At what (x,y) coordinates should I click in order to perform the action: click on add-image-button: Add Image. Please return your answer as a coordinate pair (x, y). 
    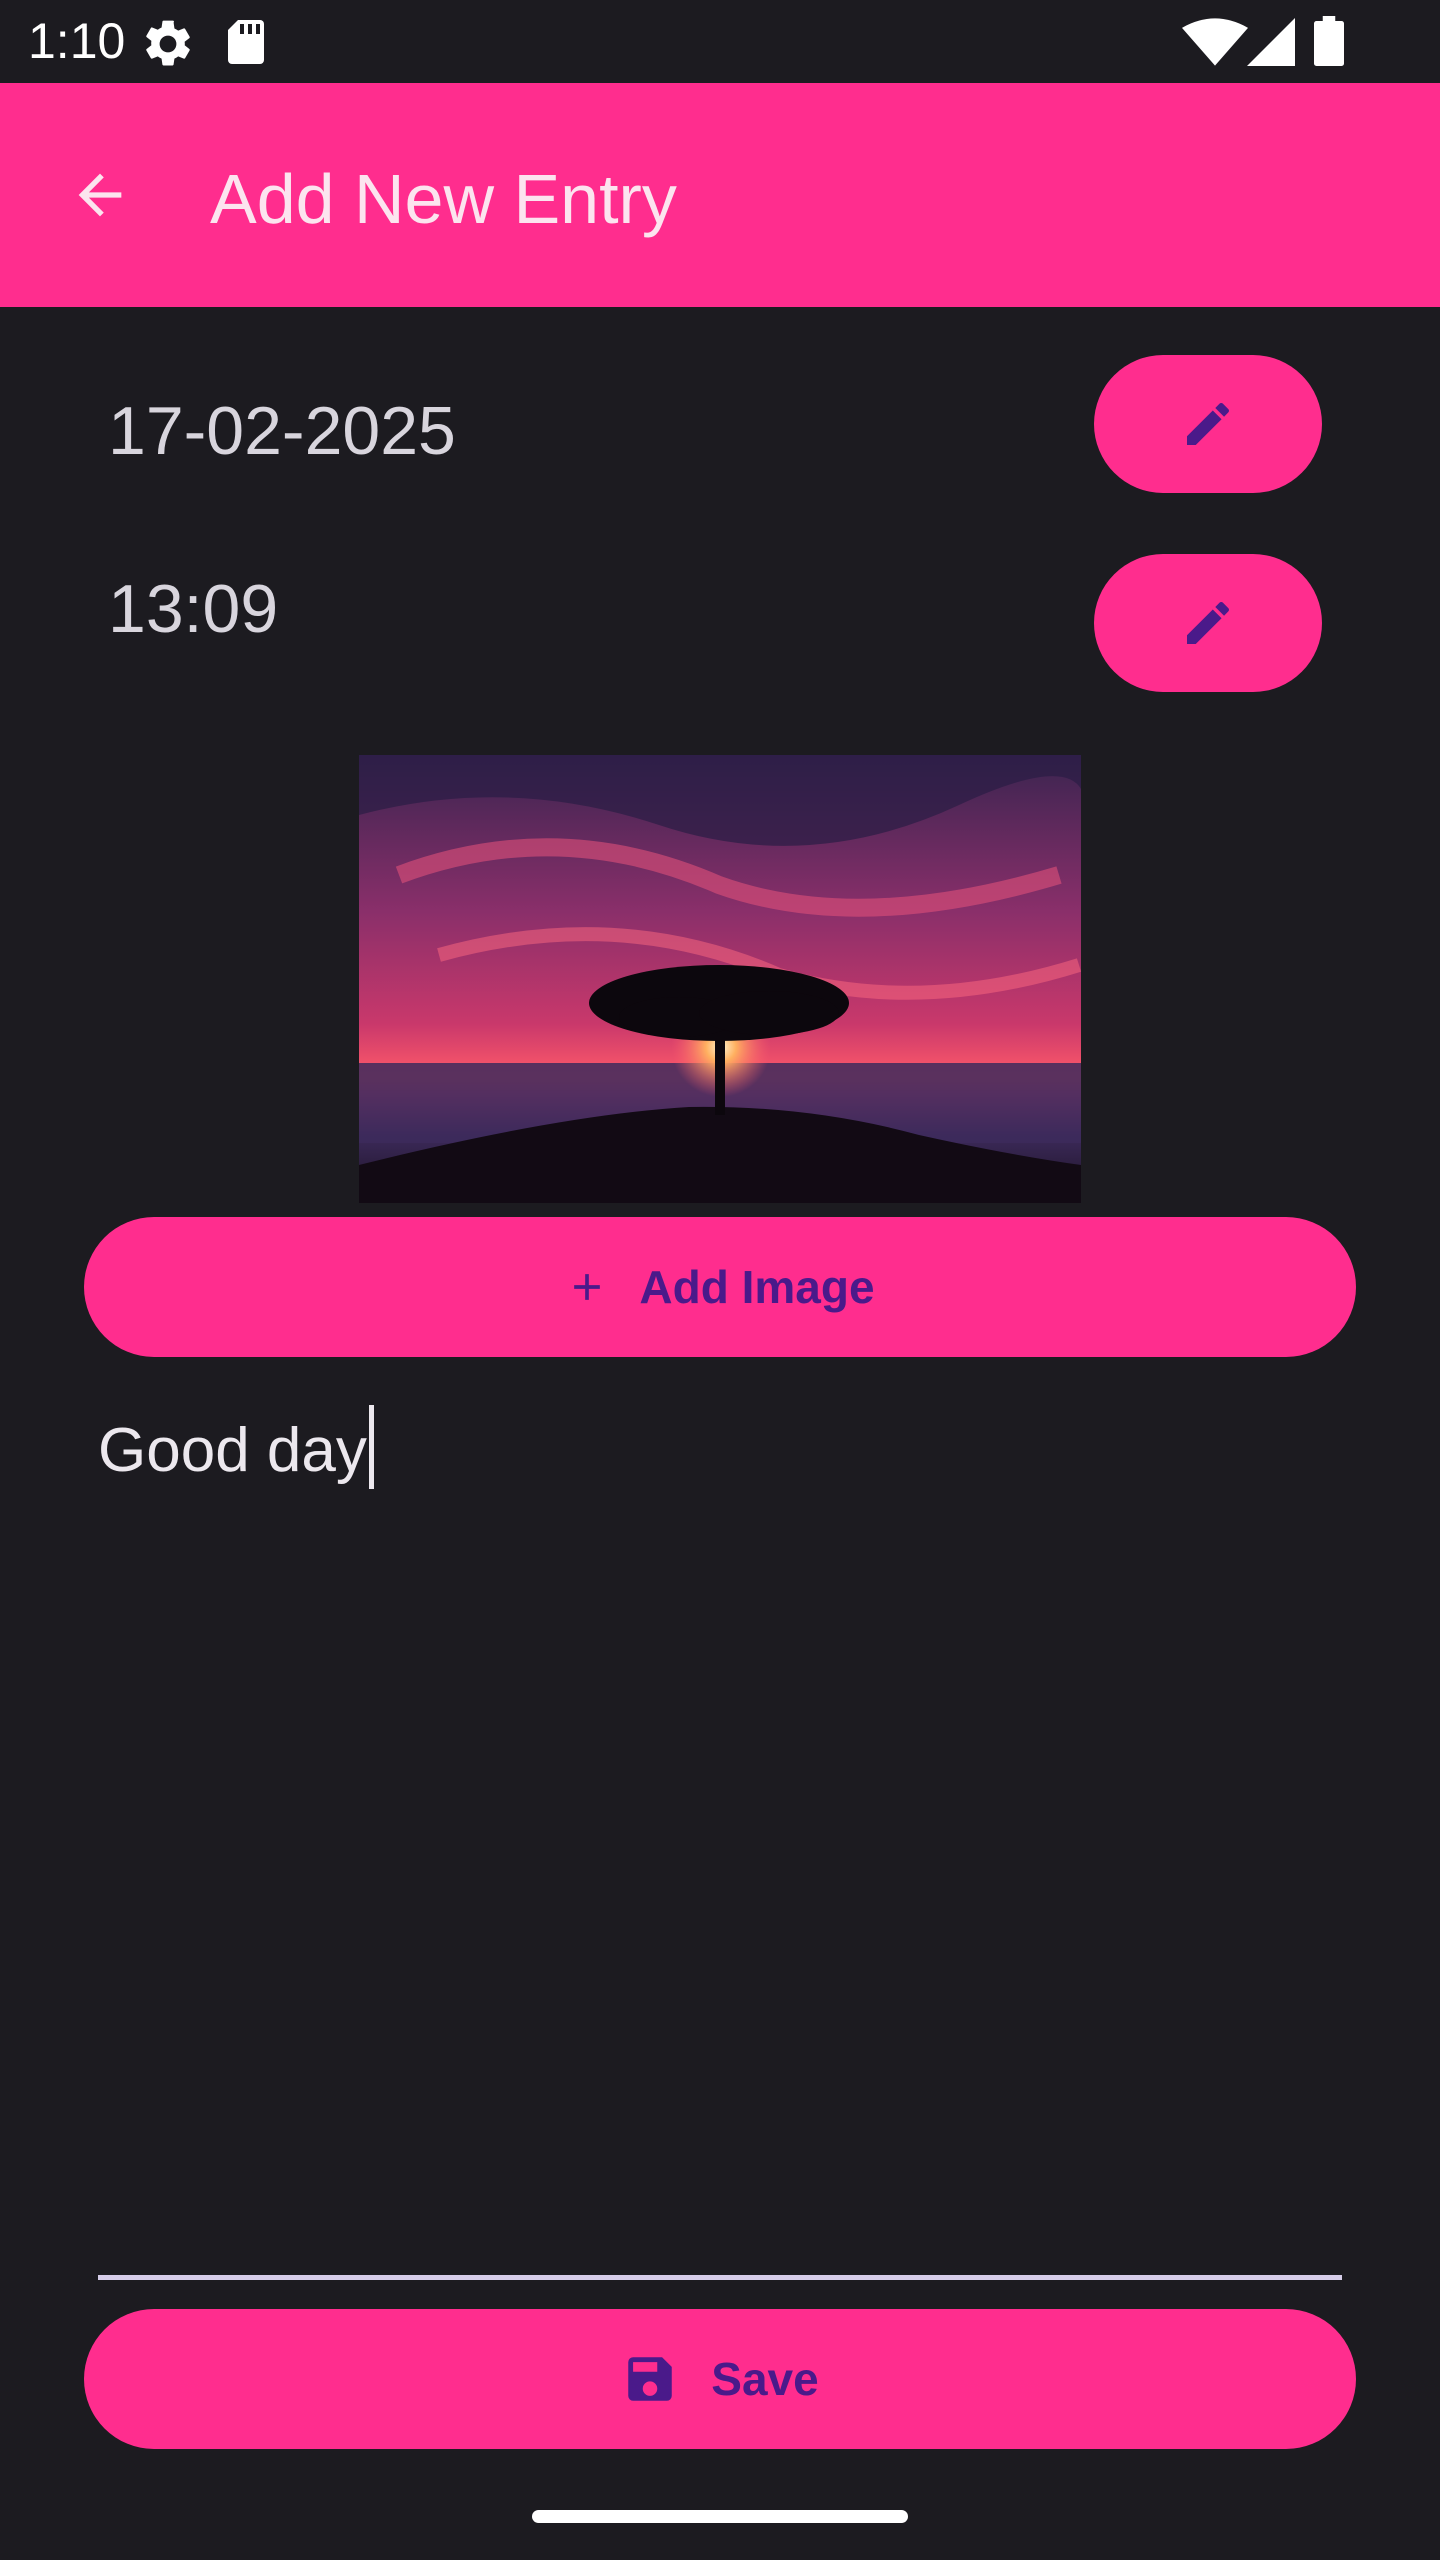
    Looking at the image, I should click on (720, 1287).